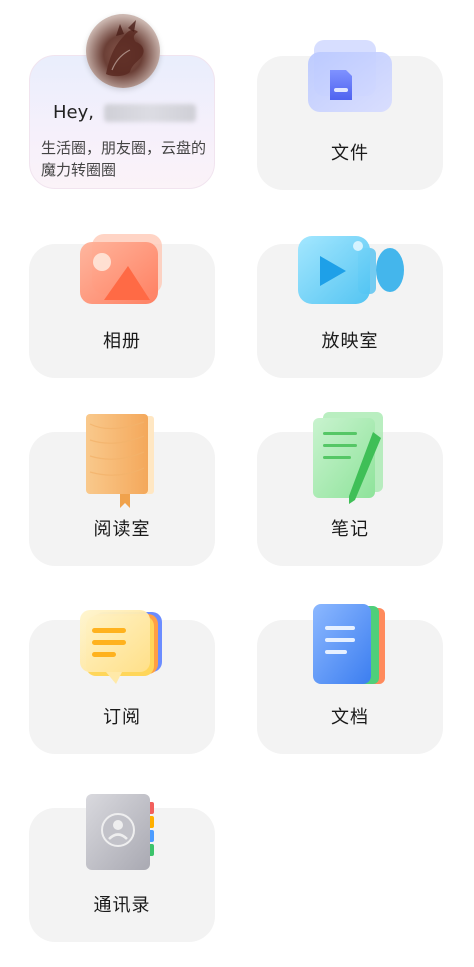 The height and width of the screenshot is (967, 474). I want to click on tile-cinema: 放映室, so click(350, 307).